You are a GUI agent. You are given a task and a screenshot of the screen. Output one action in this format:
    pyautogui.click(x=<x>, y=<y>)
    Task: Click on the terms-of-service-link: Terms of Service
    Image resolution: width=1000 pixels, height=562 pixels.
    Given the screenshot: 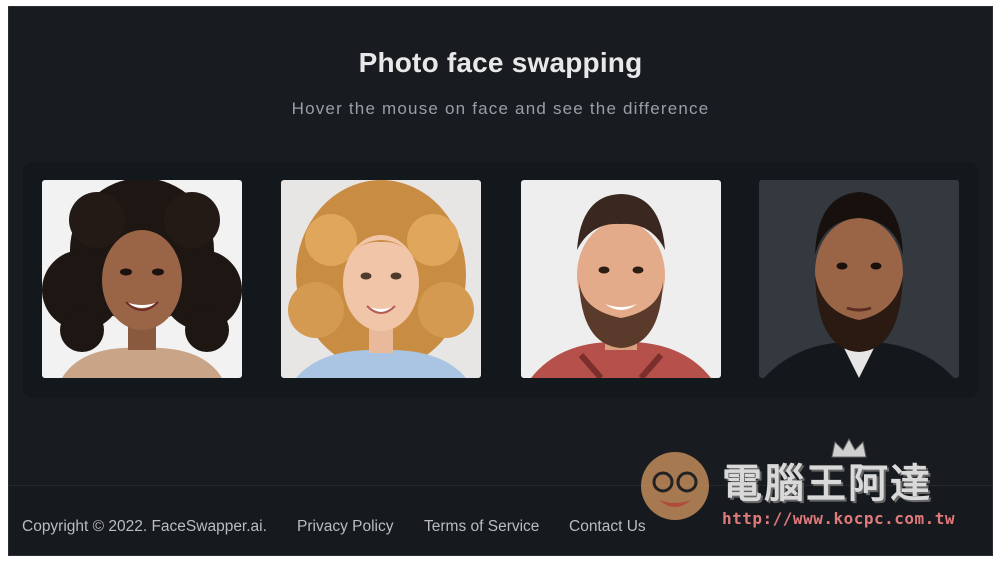 What is the action you would take?
    pyautogui.click(x=481, y=527)
    